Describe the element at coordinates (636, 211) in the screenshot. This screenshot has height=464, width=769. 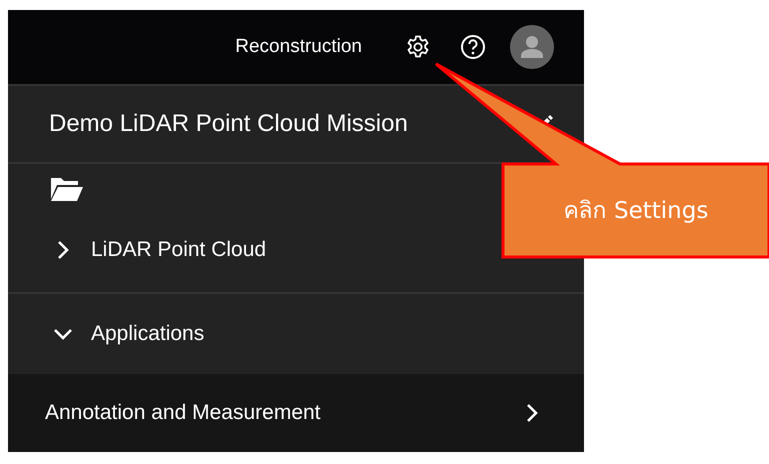
I see `callout-text: คลิก Settings` at that location.